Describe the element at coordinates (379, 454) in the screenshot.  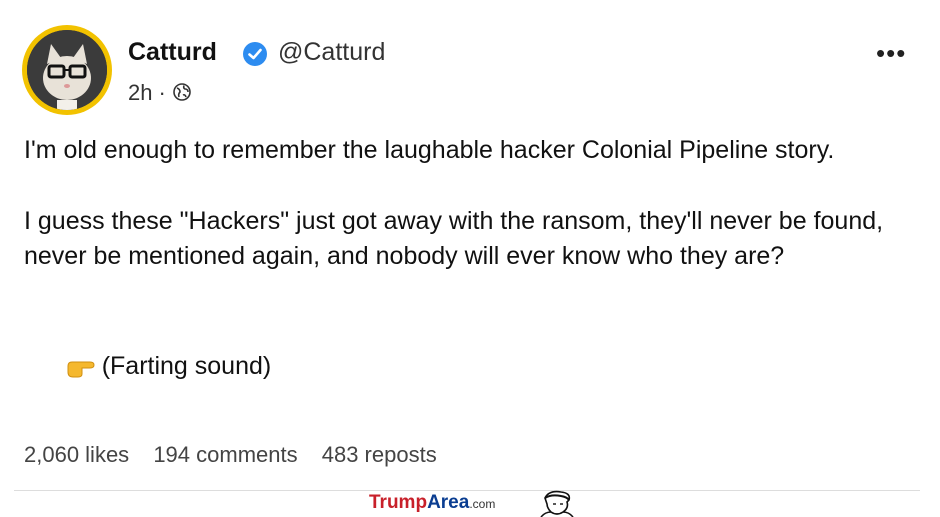
I see `reposts-count: 483 reposts` at that location.